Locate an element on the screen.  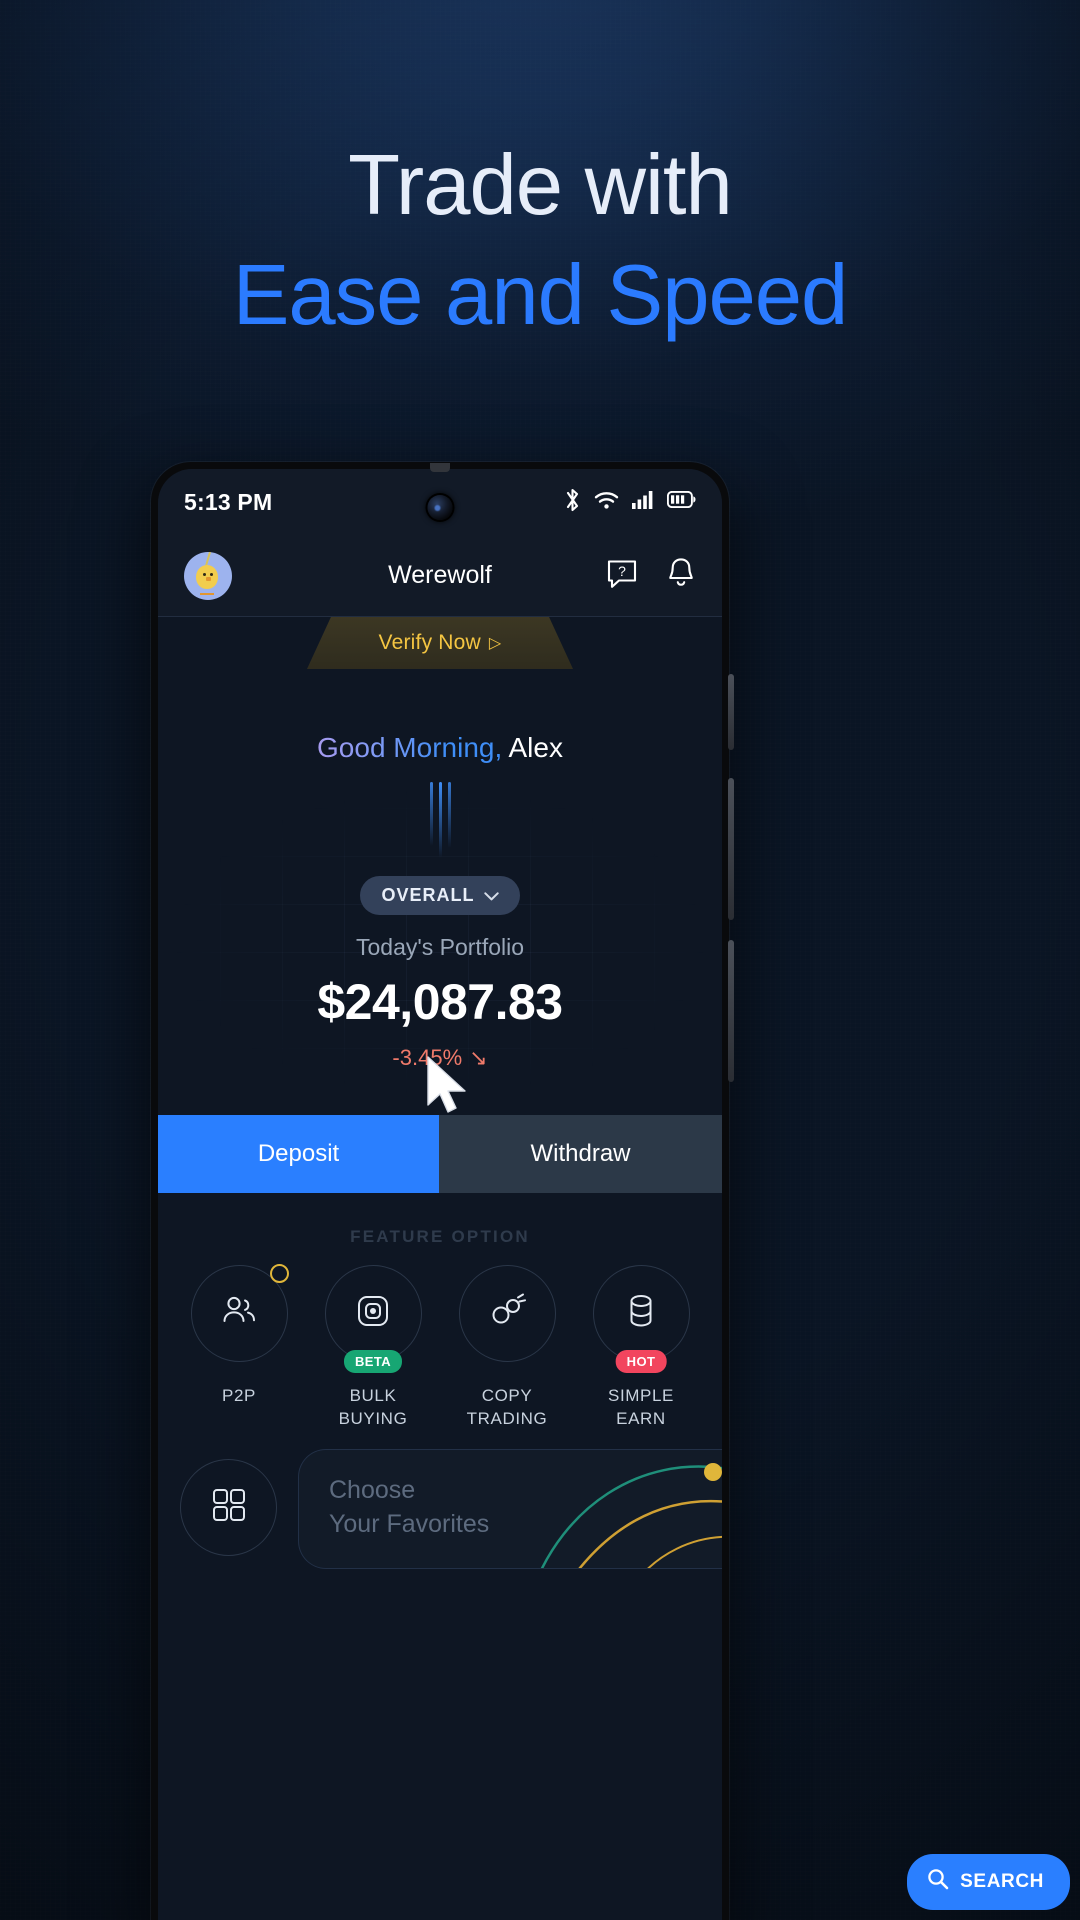
mouse-cursor is located at coordinates (446, 1084).